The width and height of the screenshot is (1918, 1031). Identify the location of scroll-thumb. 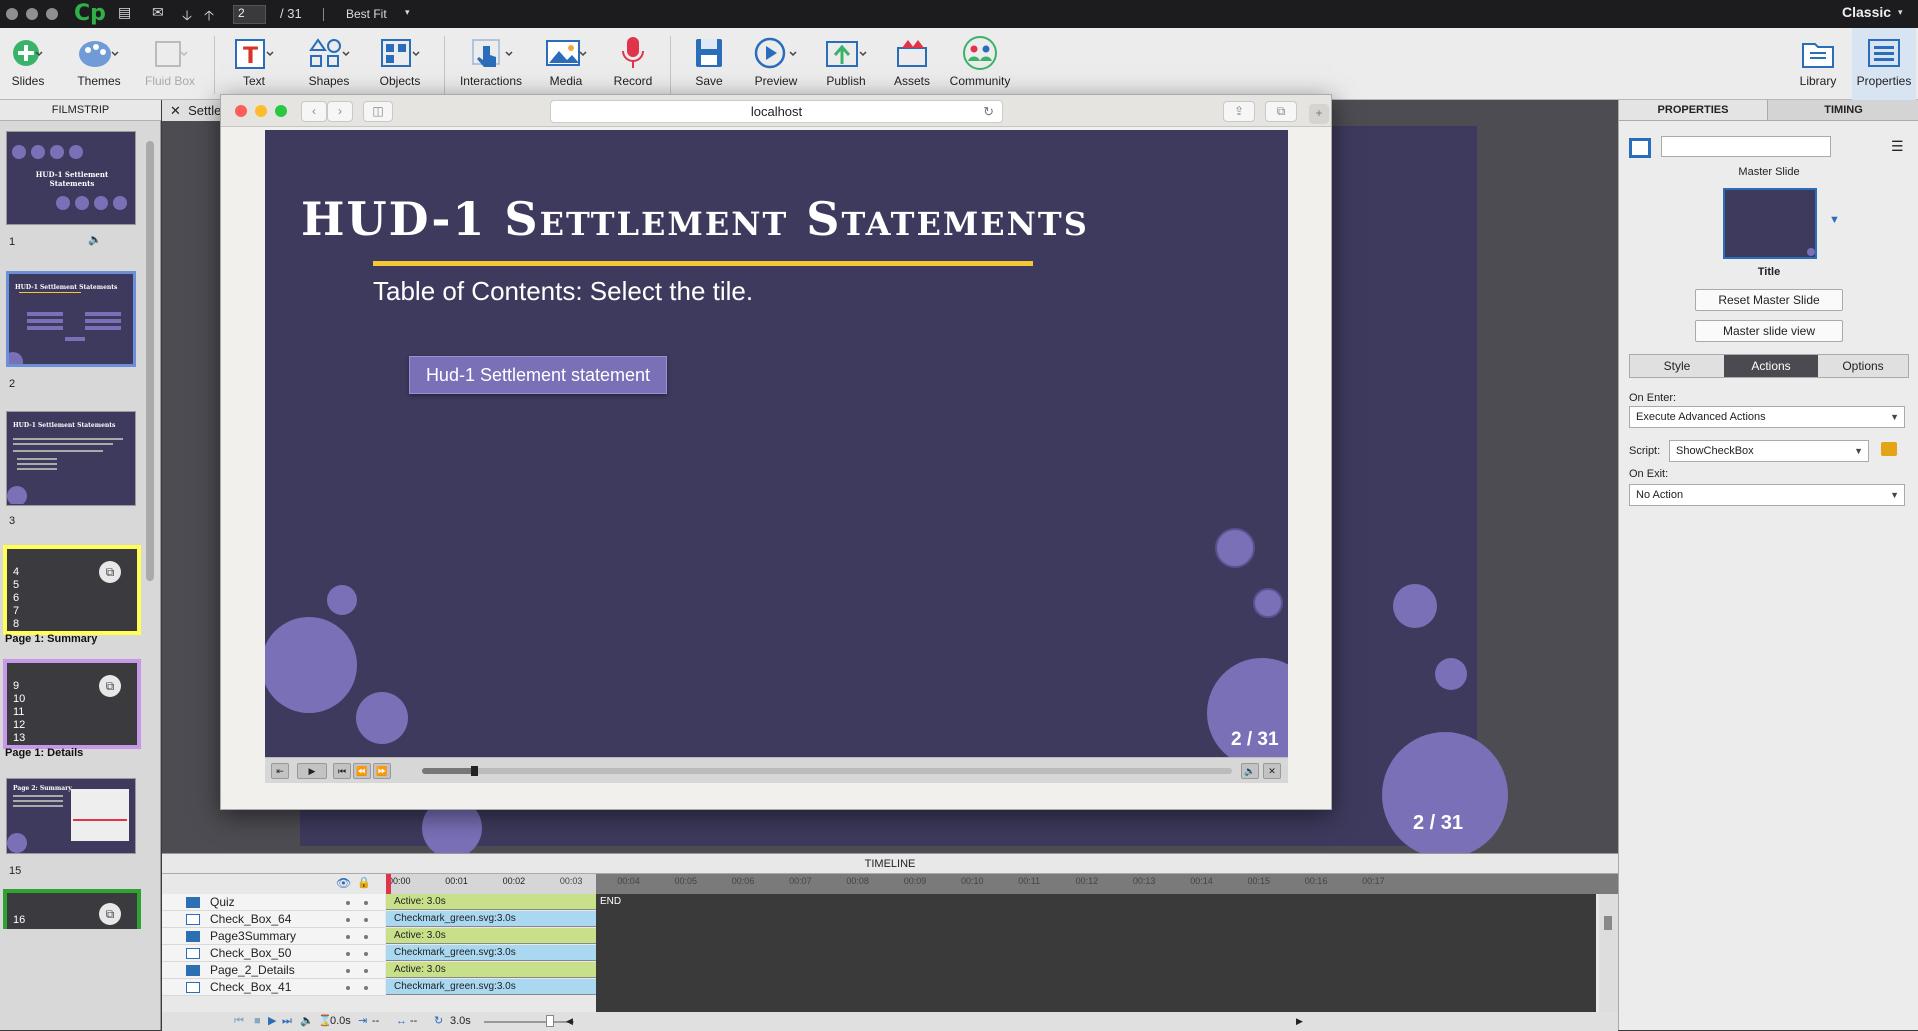
(1608, 923).